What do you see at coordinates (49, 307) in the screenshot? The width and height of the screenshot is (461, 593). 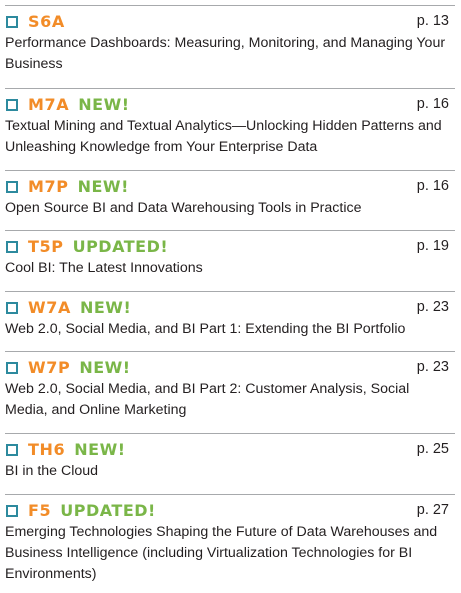 I see `course-code: W7A` at bounding box center [49, 307].